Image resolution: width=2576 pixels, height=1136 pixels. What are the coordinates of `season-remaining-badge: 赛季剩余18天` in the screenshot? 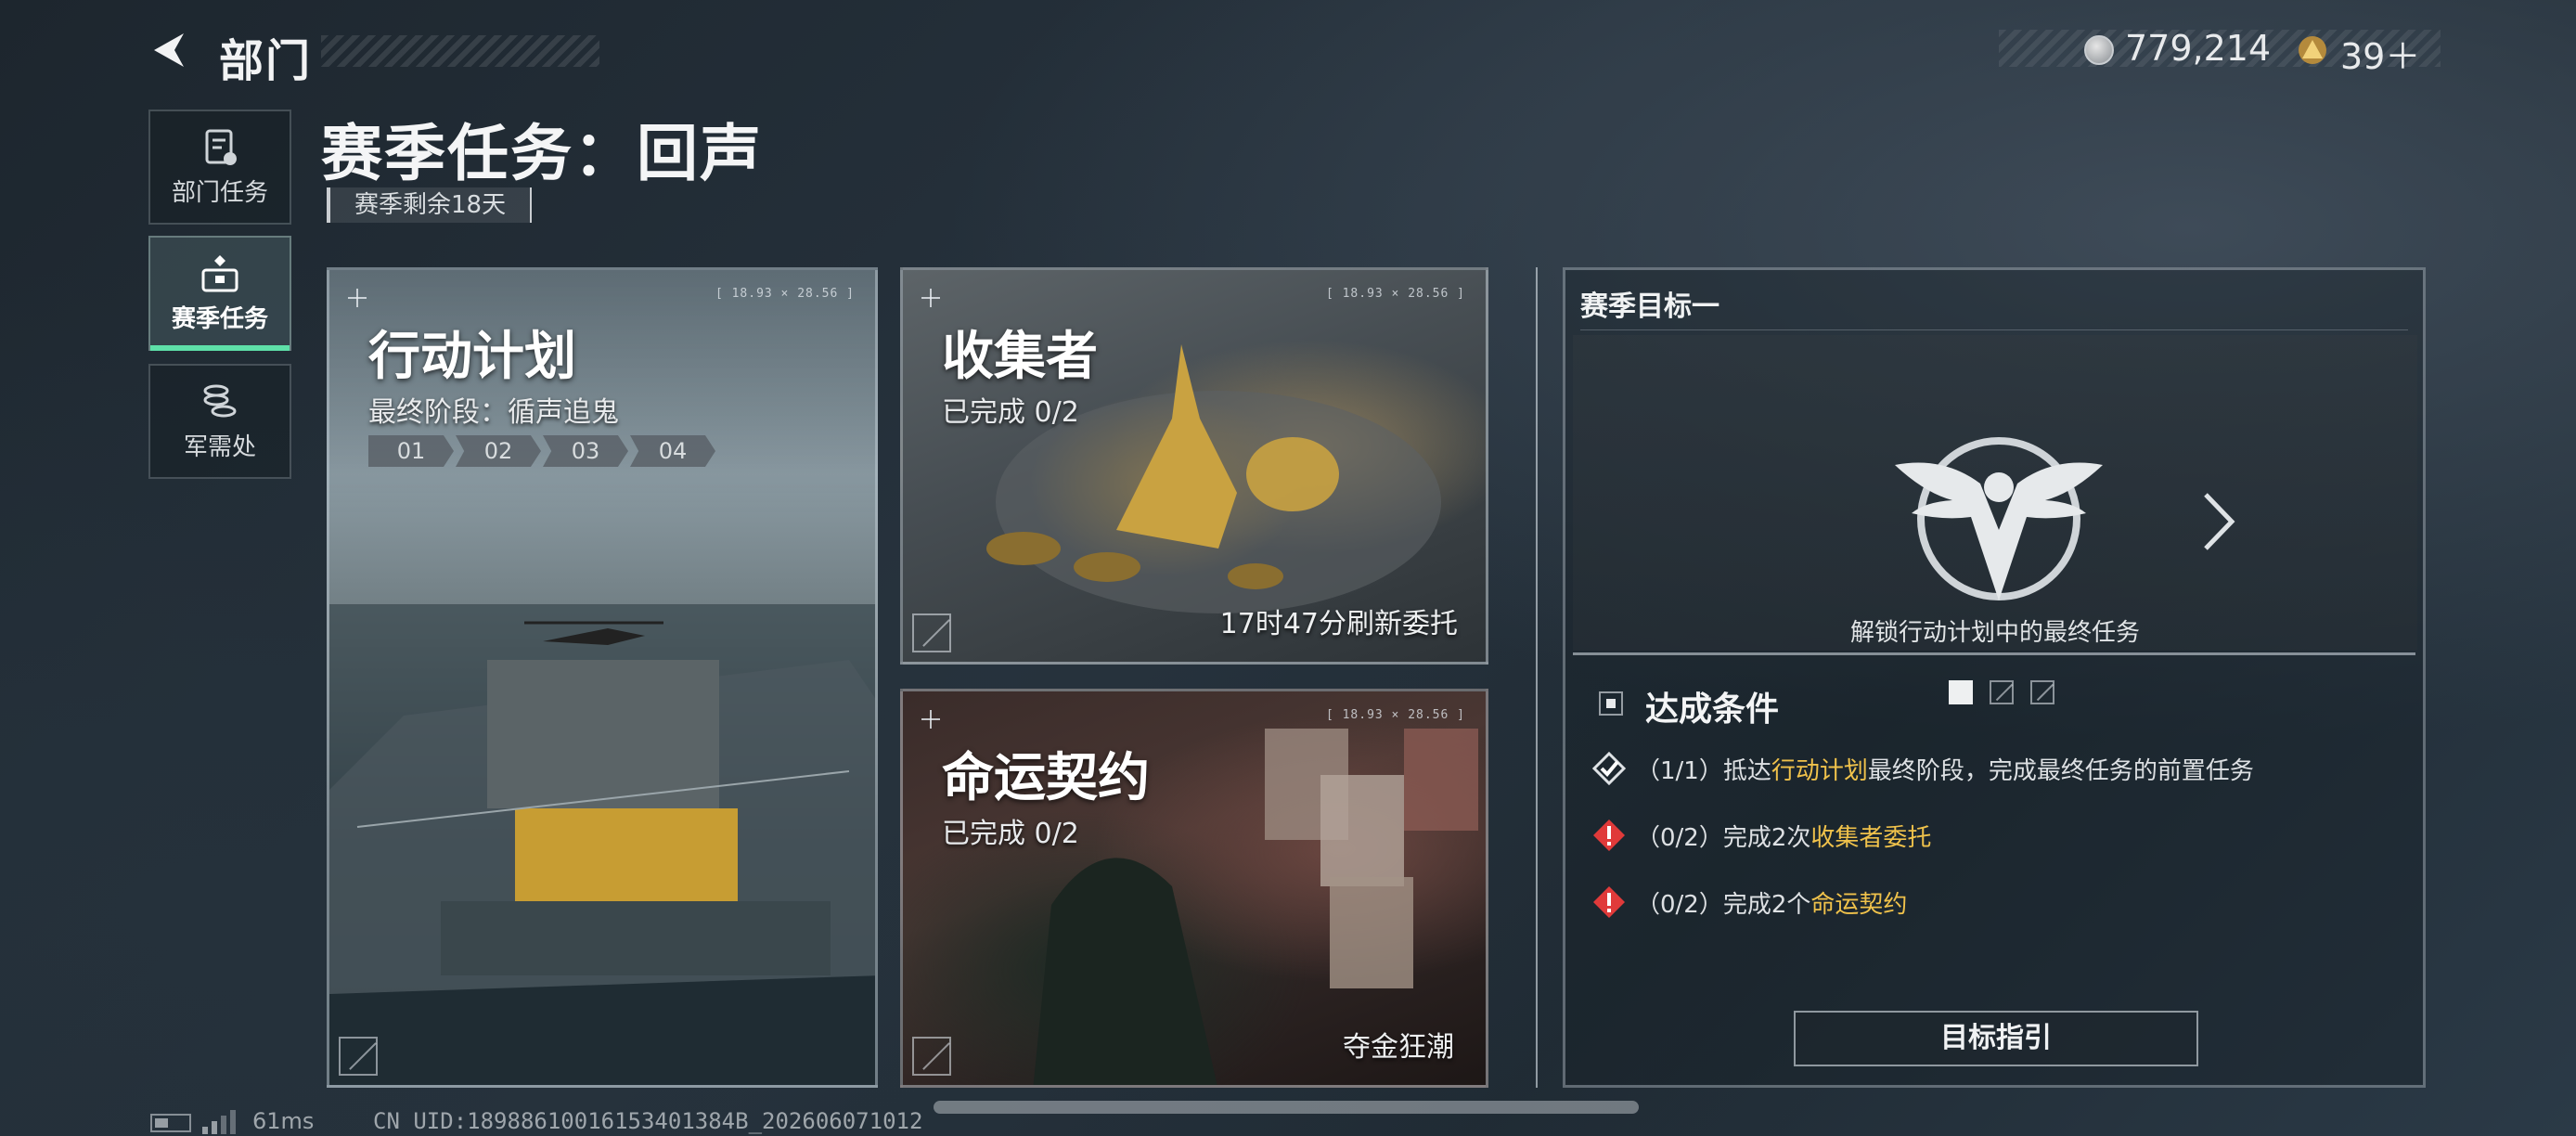 It's located at (430, 205).